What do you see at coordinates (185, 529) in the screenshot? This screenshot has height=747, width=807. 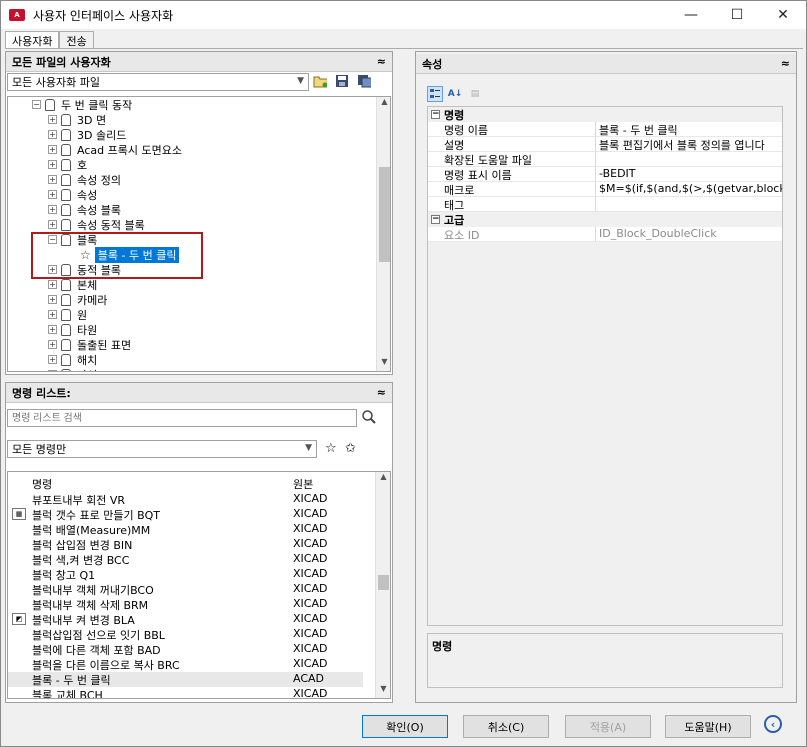 I see `table-row: 블럭 배열(Measure)MM XICAD` at bounding box center [185, 529].